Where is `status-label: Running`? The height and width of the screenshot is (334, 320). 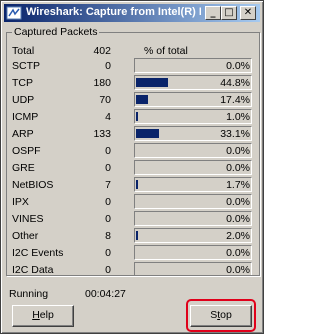
status-label: Running is located at coordinates (29, 294).